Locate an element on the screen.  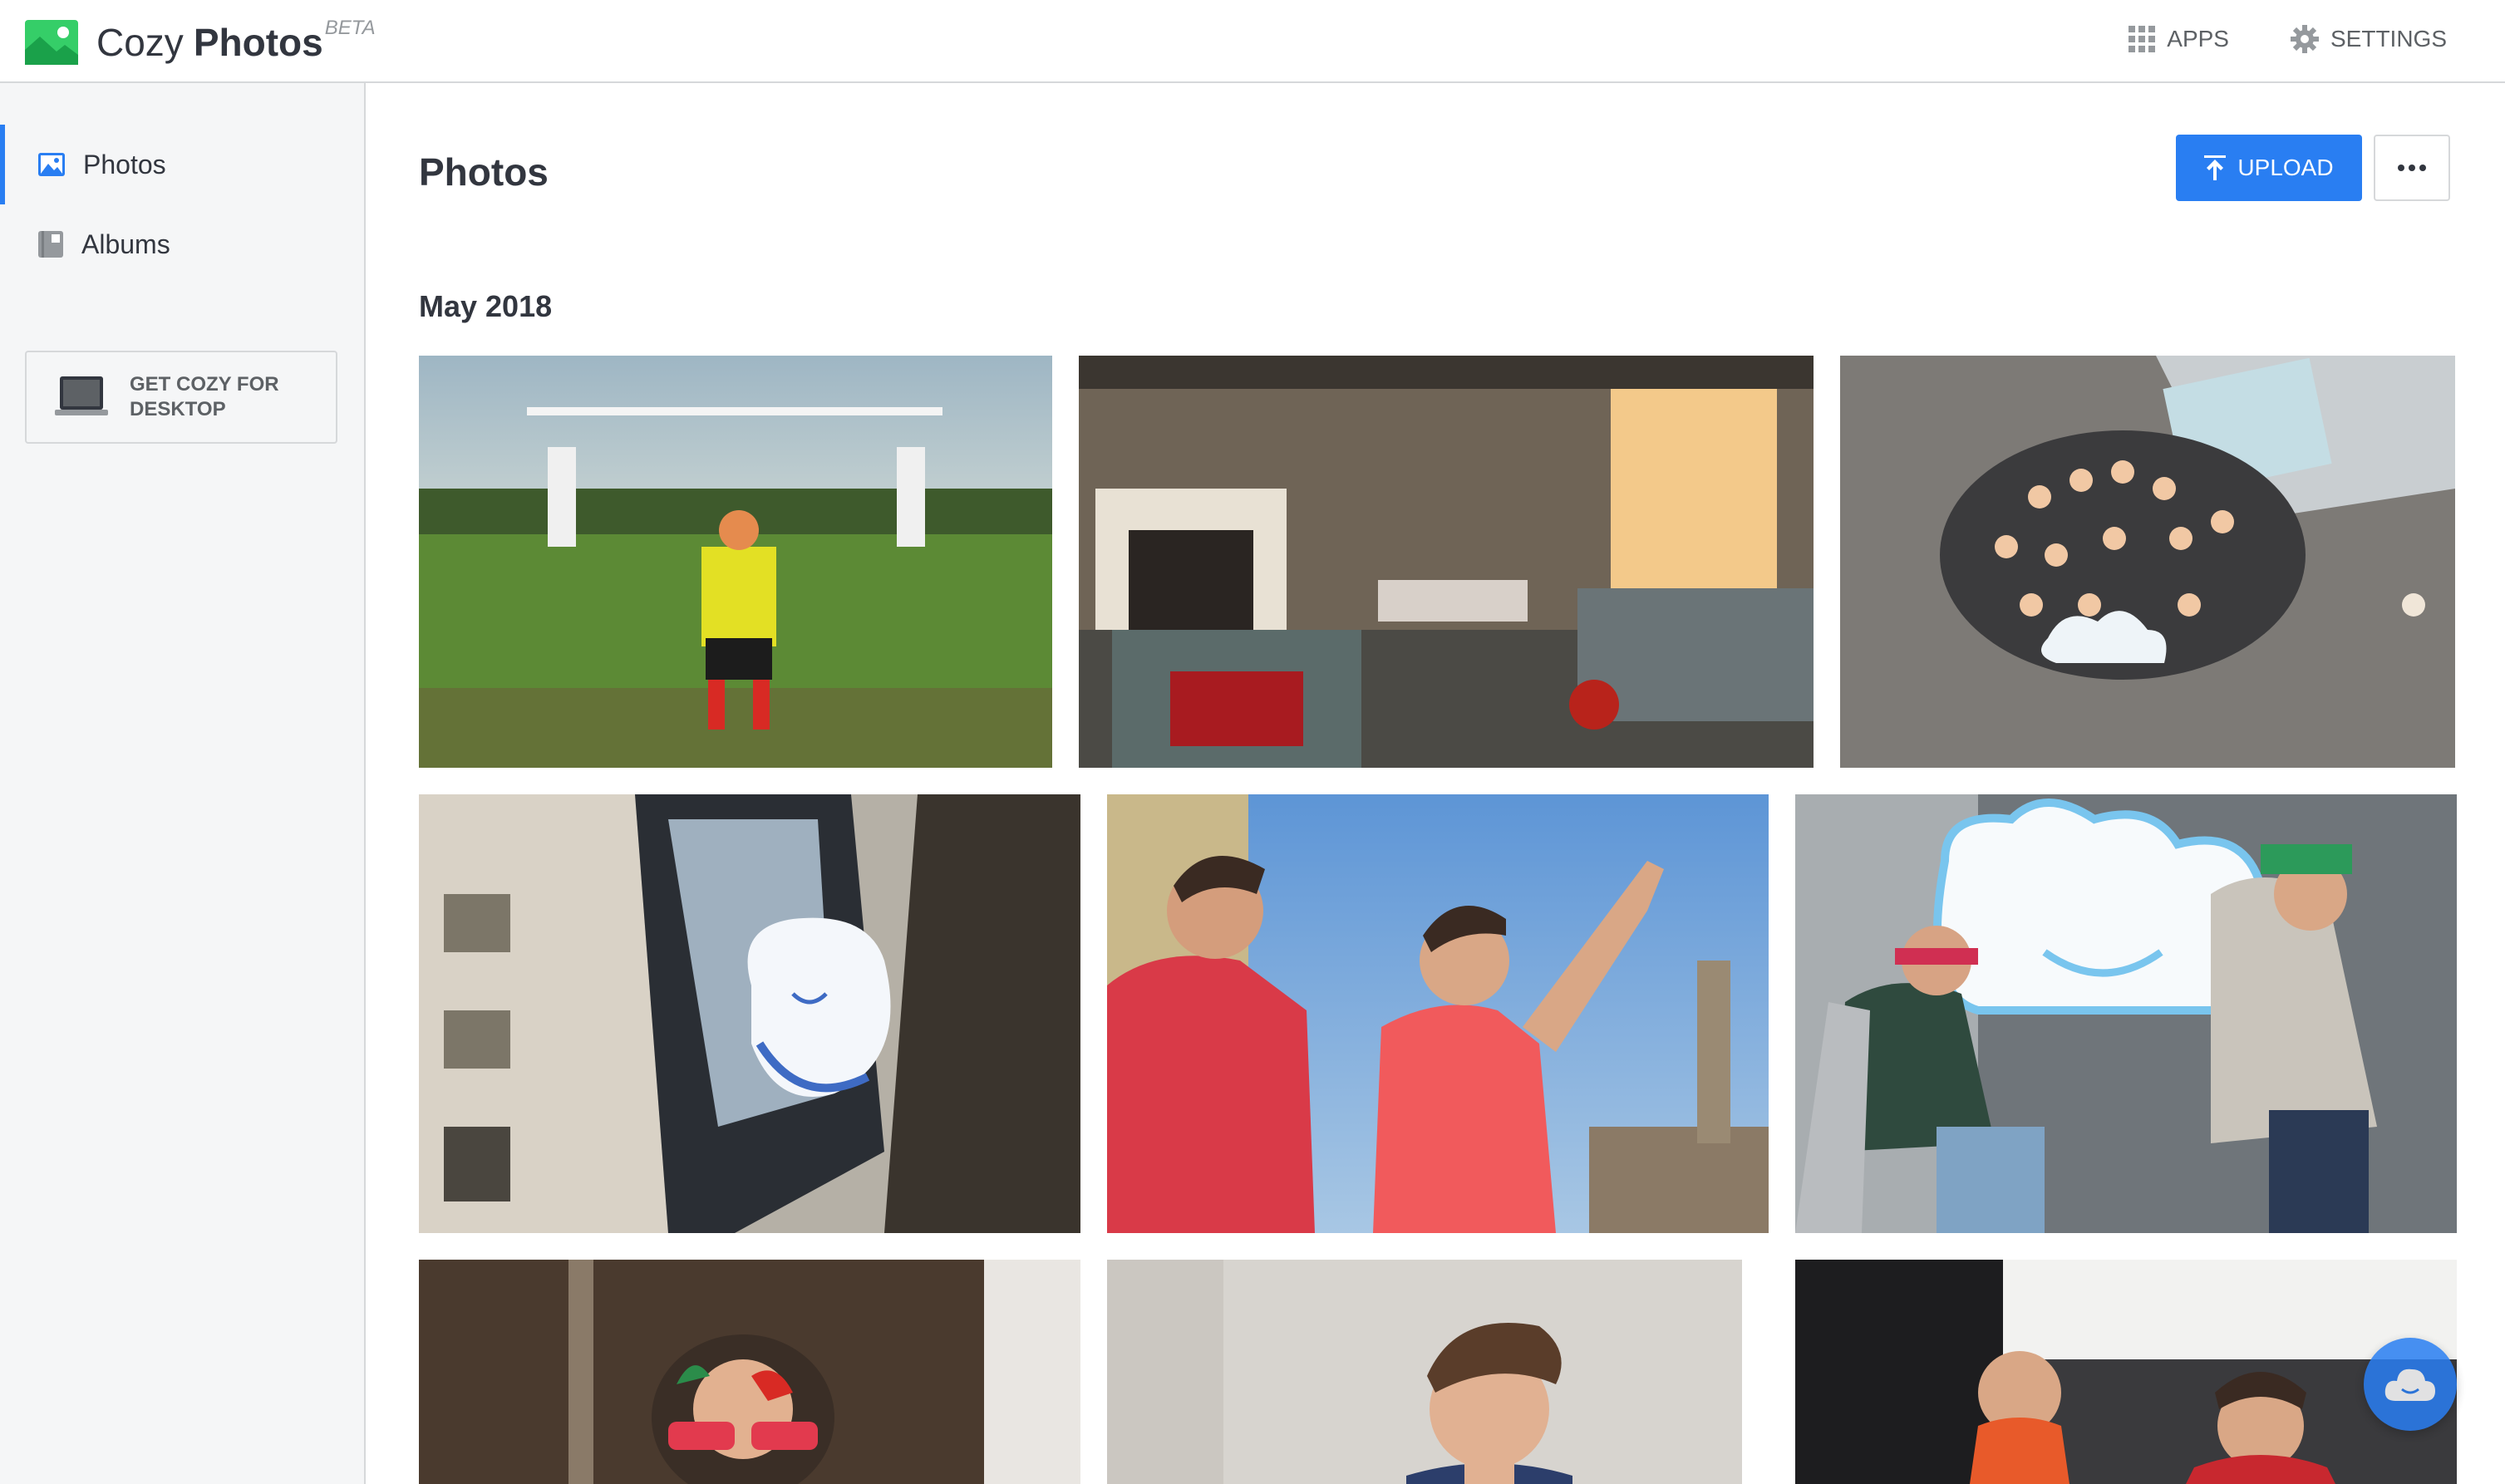
desktop-cta-label: GET COZY FOR DESKTOP is located at coordinates (205, 396).